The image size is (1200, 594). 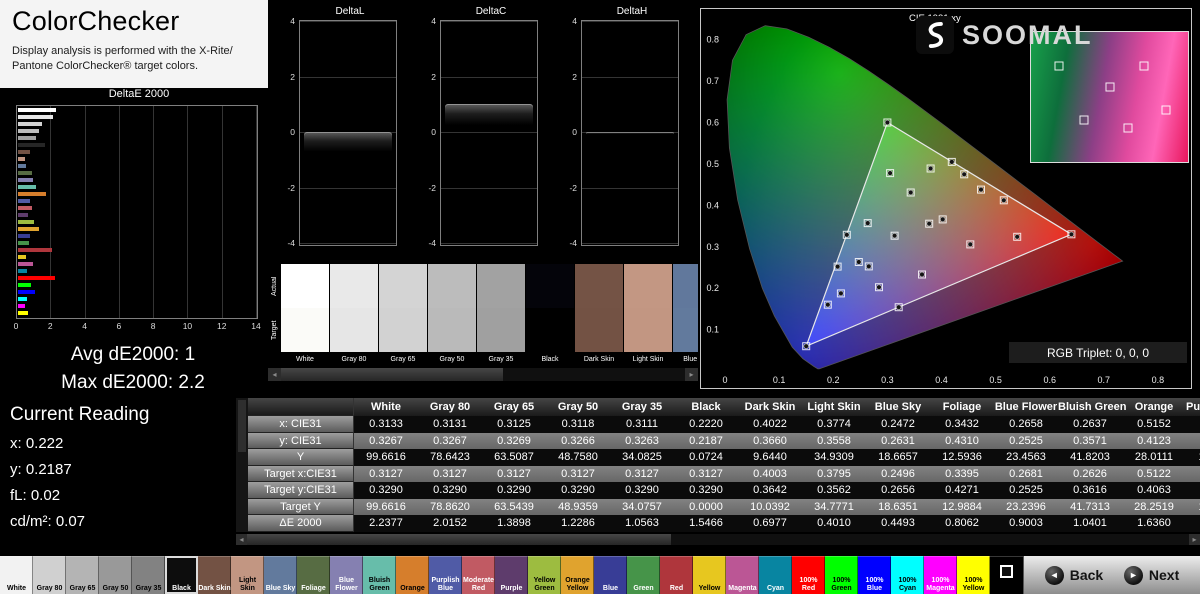 What do you see at coordinates (432, 243) in the screenshot?
I see `axis-tick-label: -4` at bounding box center [432, 243].